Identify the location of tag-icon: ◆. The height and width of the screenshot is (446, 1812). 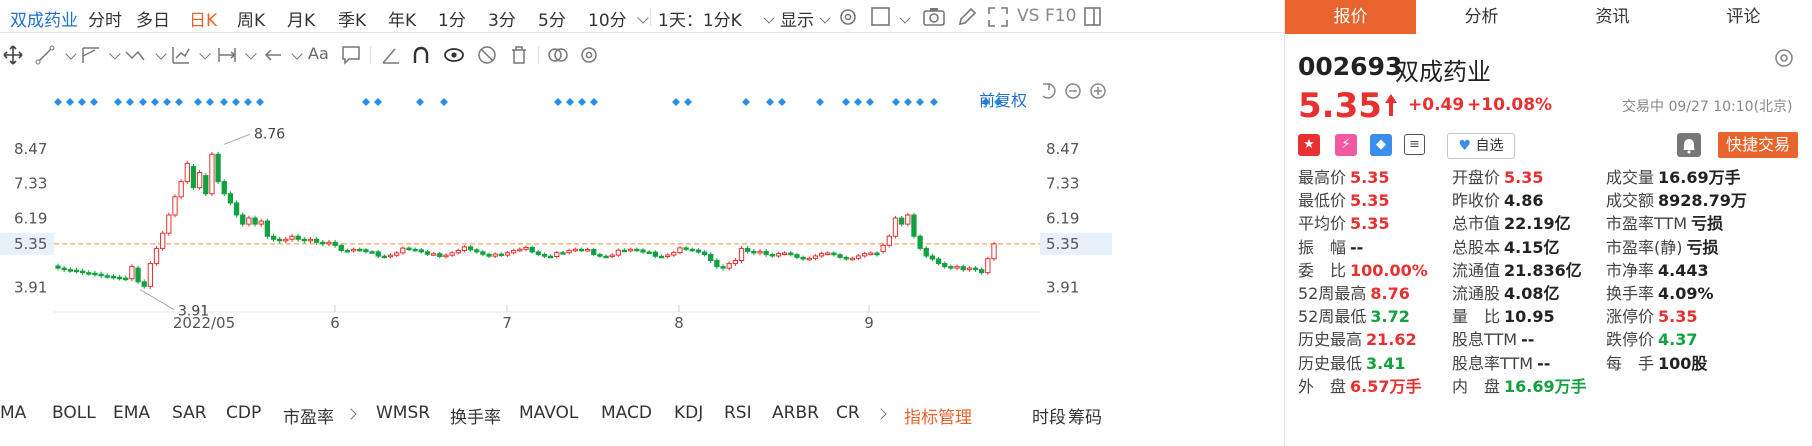
(1381, 145).